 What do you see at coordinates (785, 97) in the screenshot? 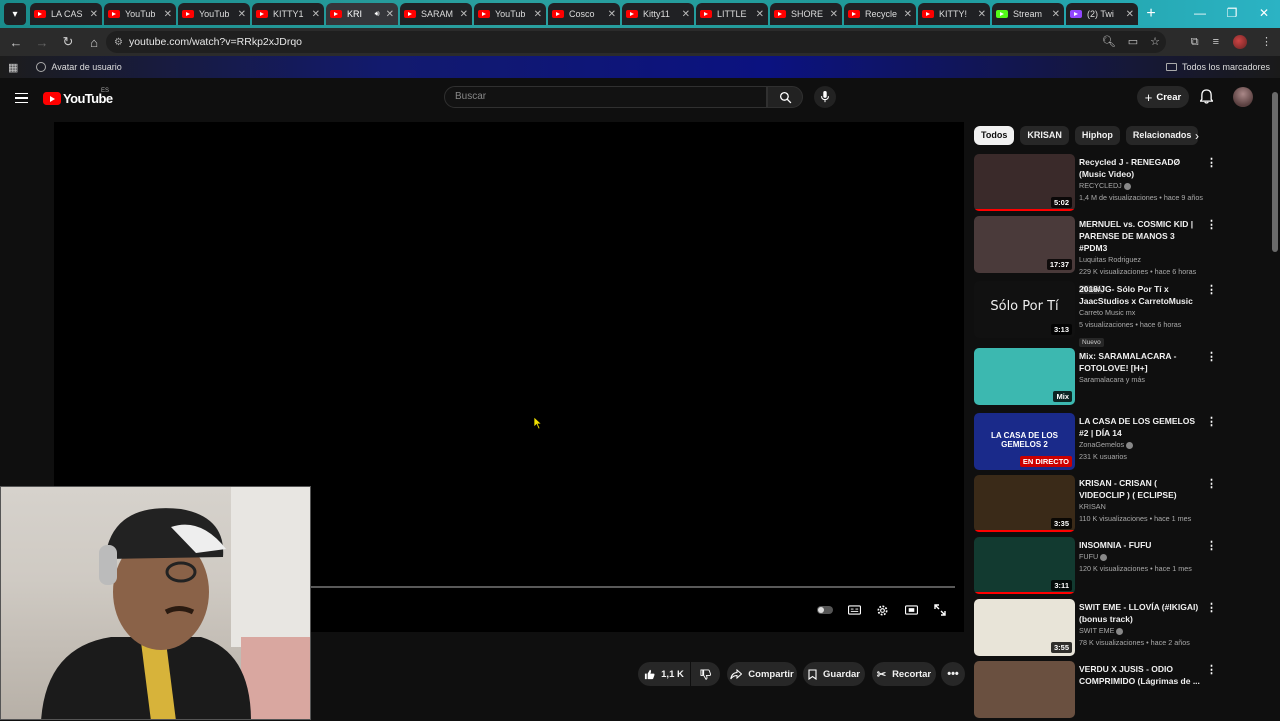
I see `search-button` at bounding box center [785, 97].